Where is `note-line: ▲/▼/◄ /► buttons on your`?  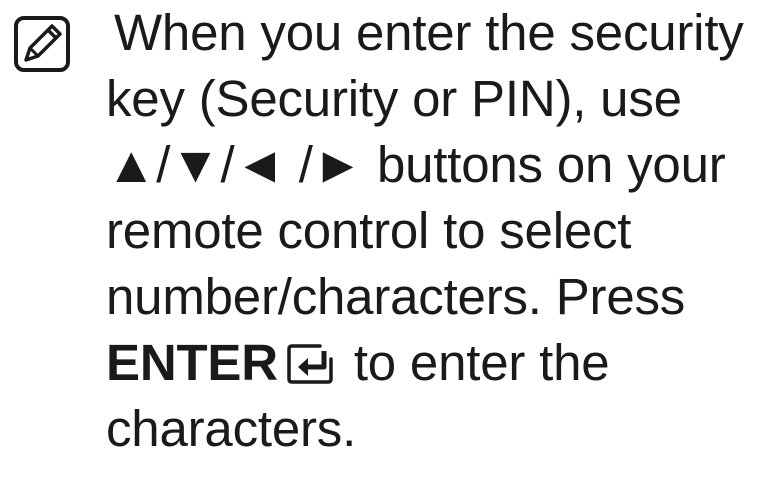
note-line: ▲/▼/◄ /► buttons on your is located at coordinates (416, 164).